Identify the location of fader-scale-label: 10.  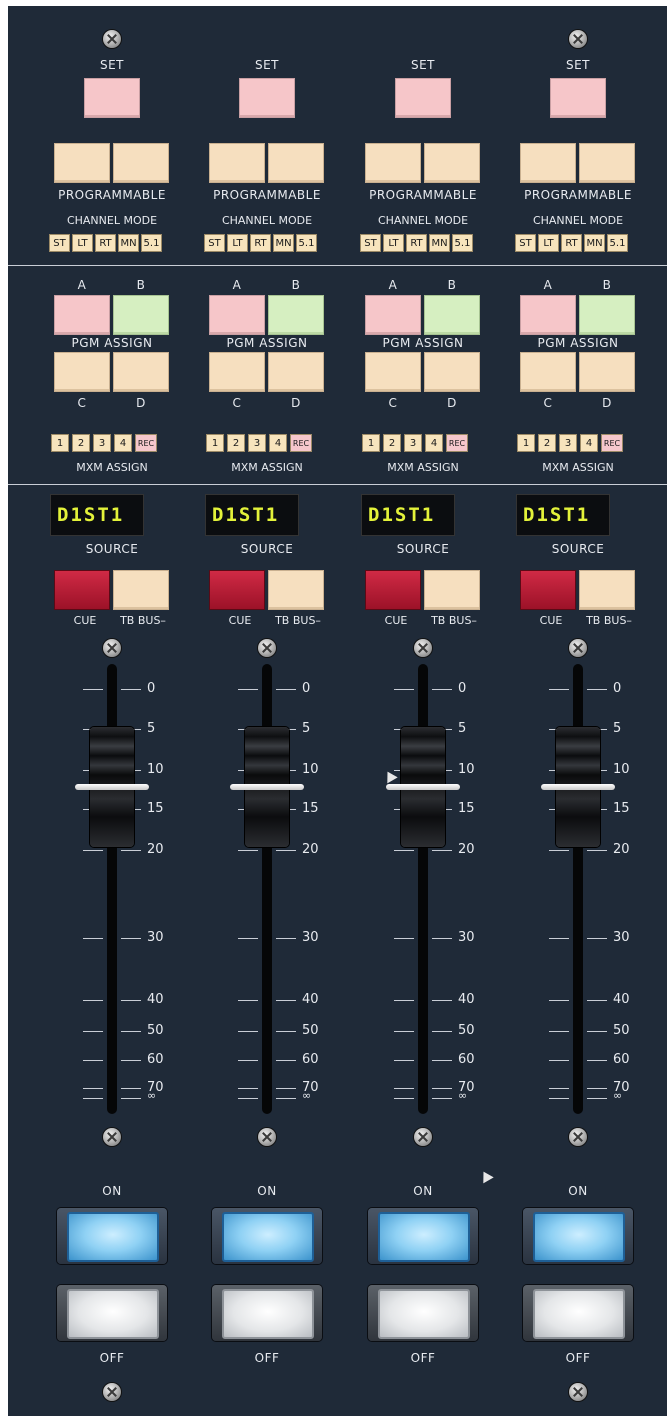
(466, 769).